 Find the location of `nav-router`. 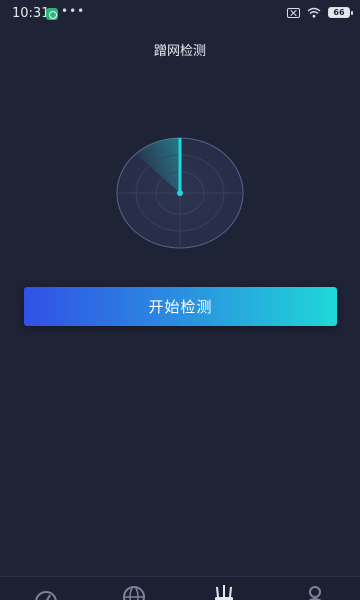

nav-router is located at coordinates (224, 592).